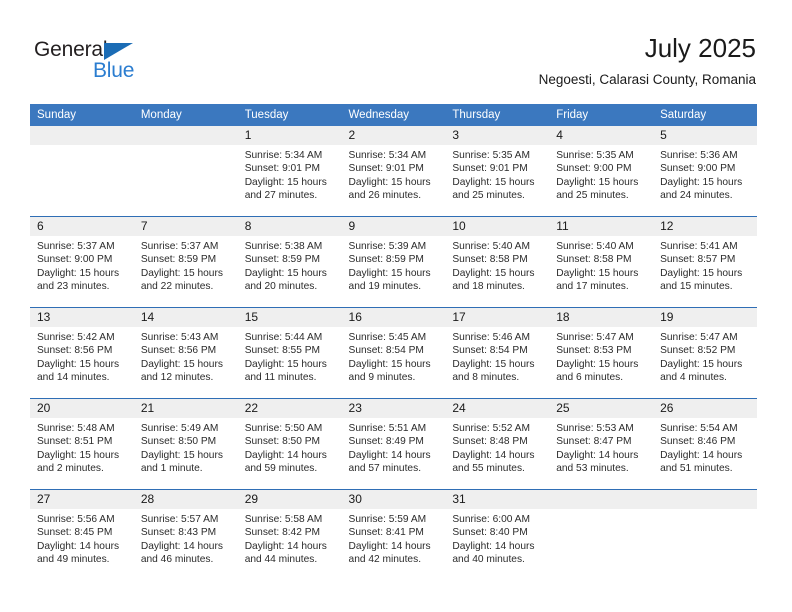 The image size is (792, 612). Describe the element at coordinates (493, 552) in the screenshot. I see `daylight-text: Daylight: 14 hours and 40 minutes.` at that location.